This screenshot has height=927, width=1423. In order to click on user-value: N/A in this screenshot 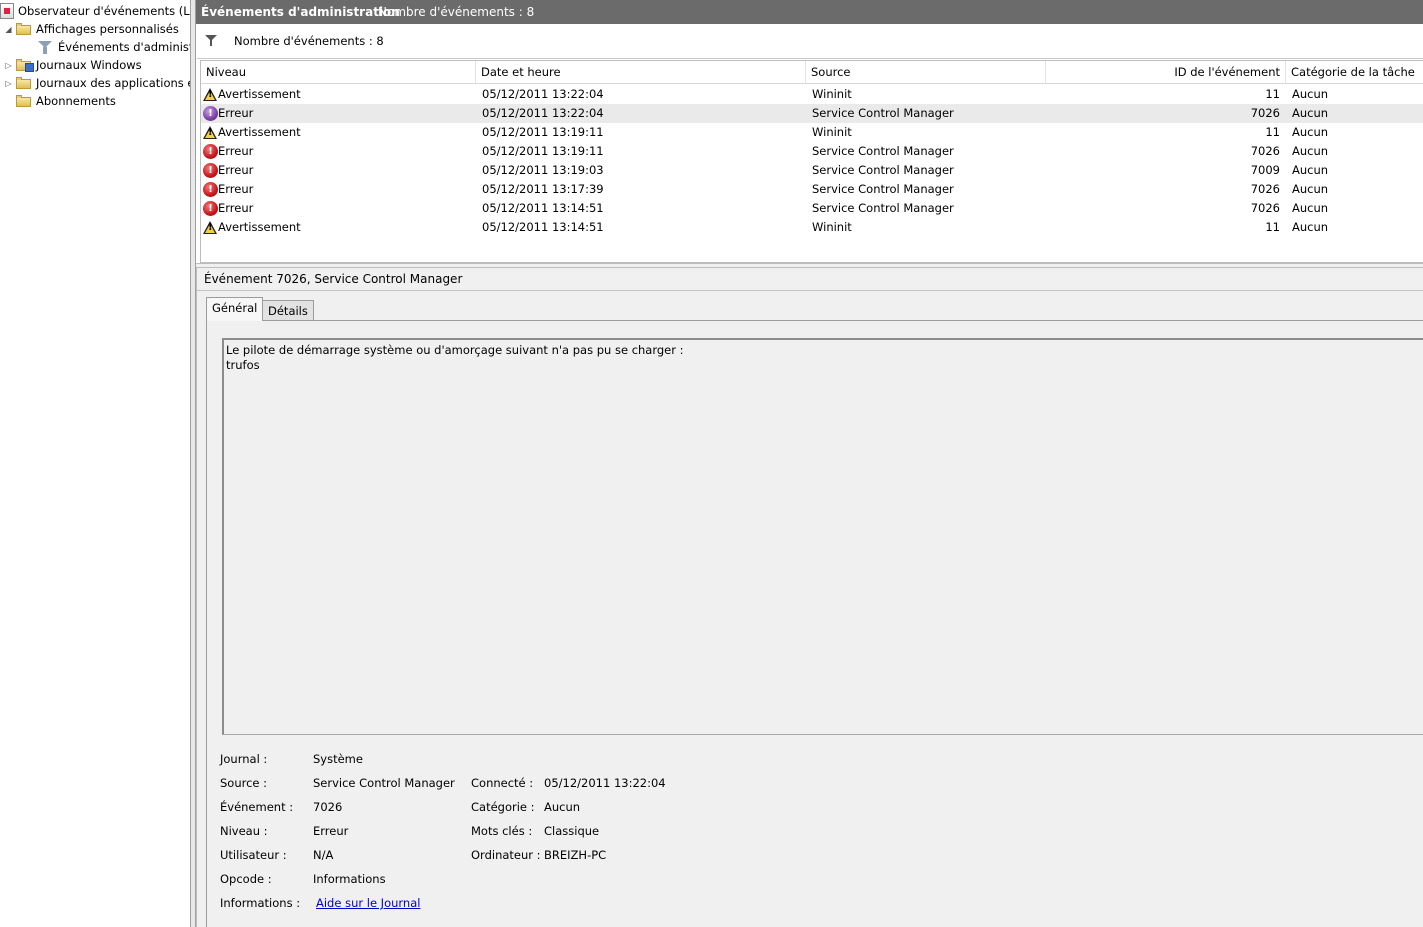, I will do `click(323, 855)`.